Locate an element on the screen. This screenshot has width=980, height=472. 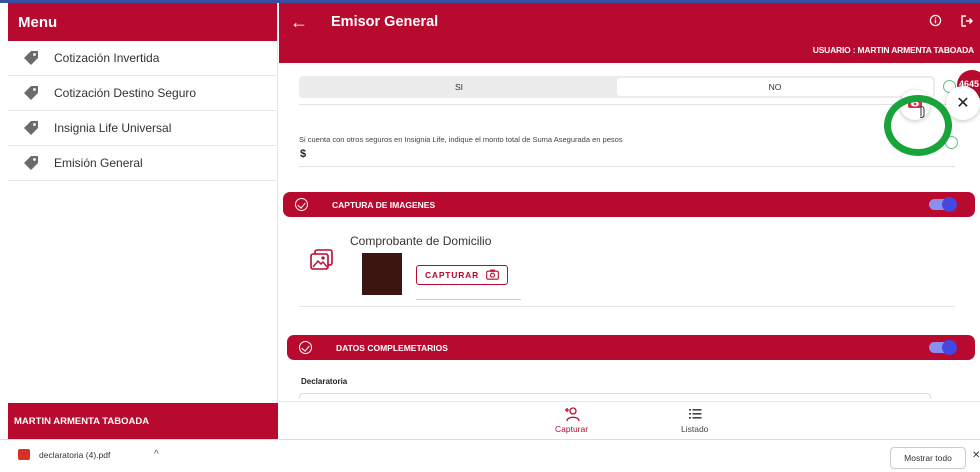
menu-item-emision-general: Emisión General is located at coordinates (143, 163).